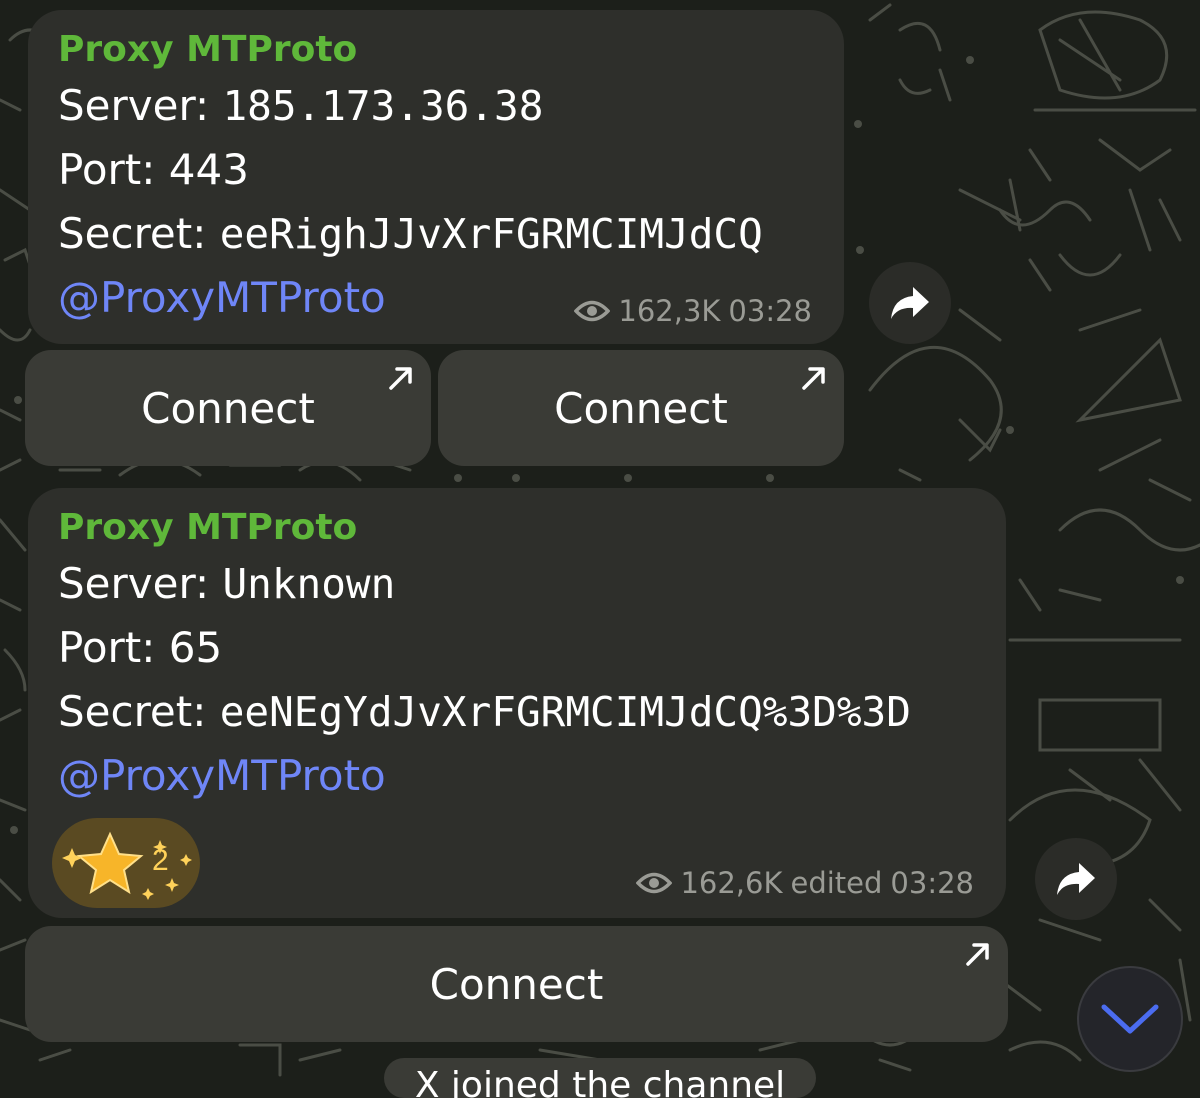 This screenshot has width=1200, height=1098. I want to click on secret-value: eeNEgYdJvXrFGRMCIMJdCQ%3D%3D, so click(565, 712).